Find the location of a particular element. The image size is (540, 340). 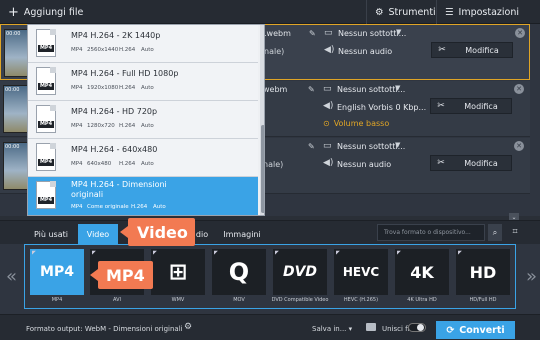

format-mov: ◤ Q MOV is located at coordinates (239, 279).